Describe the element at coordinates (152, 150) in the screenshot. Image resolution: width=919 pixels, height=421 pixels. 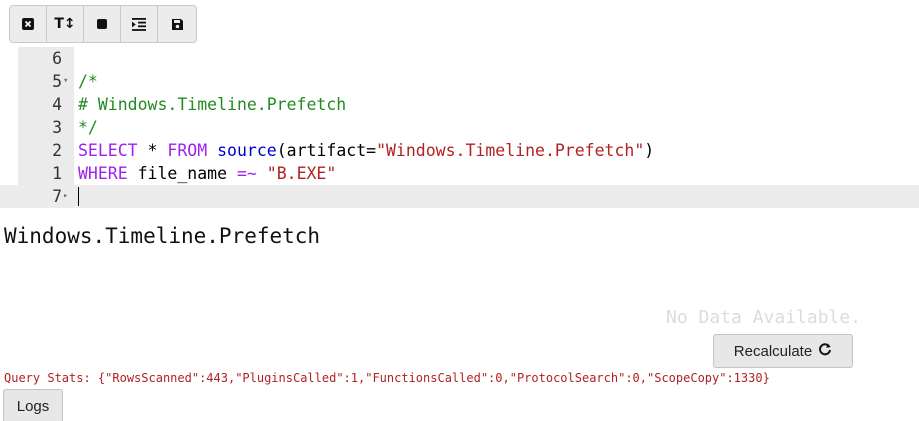
I see `code-token: *` at that location.